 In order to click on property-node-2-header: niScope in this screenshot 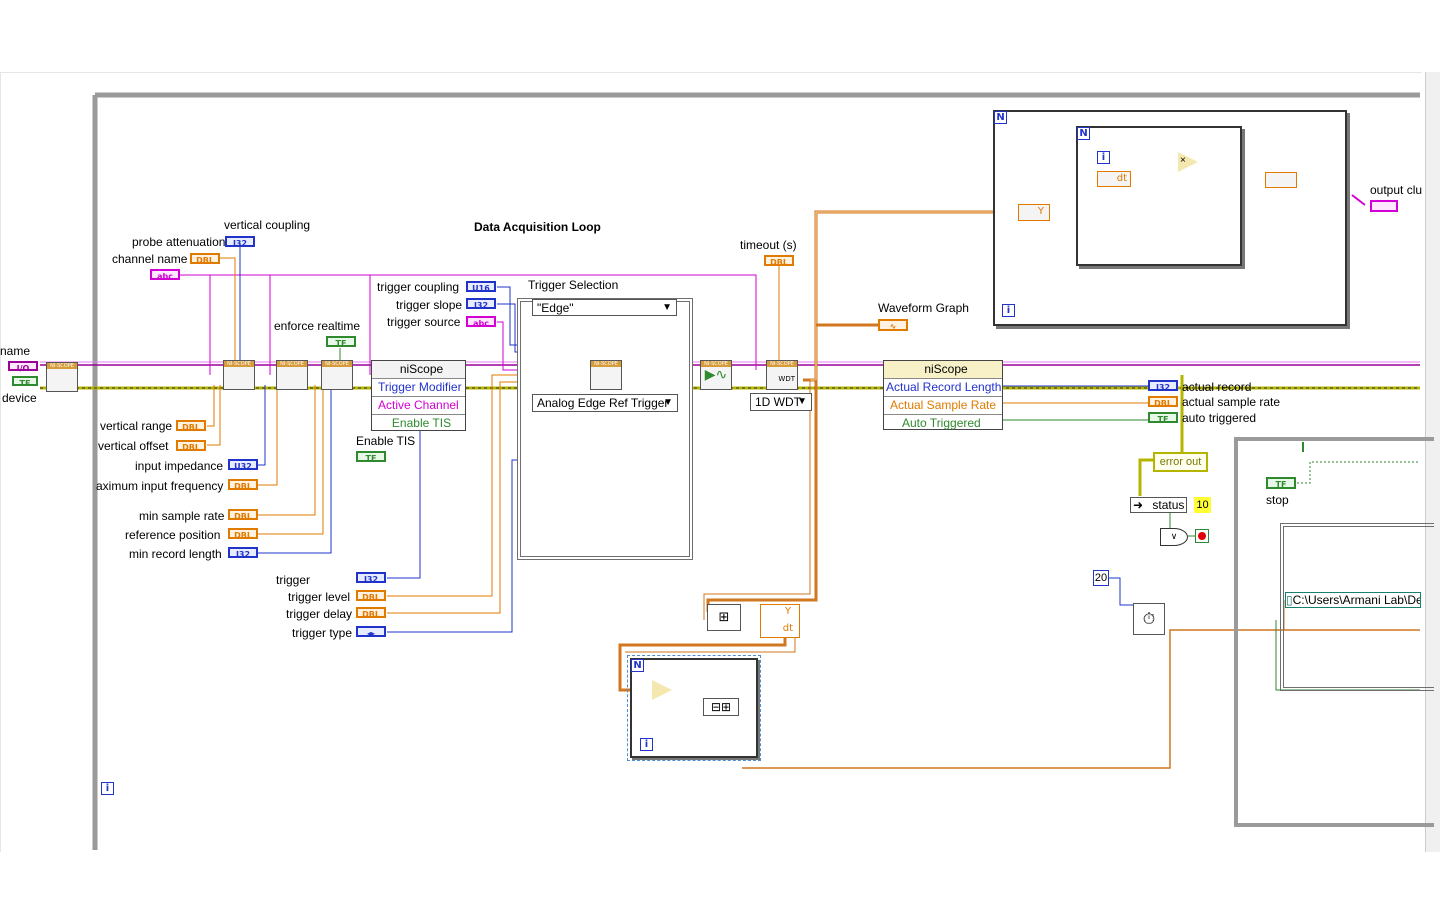, I will do `click(943, 369)`.